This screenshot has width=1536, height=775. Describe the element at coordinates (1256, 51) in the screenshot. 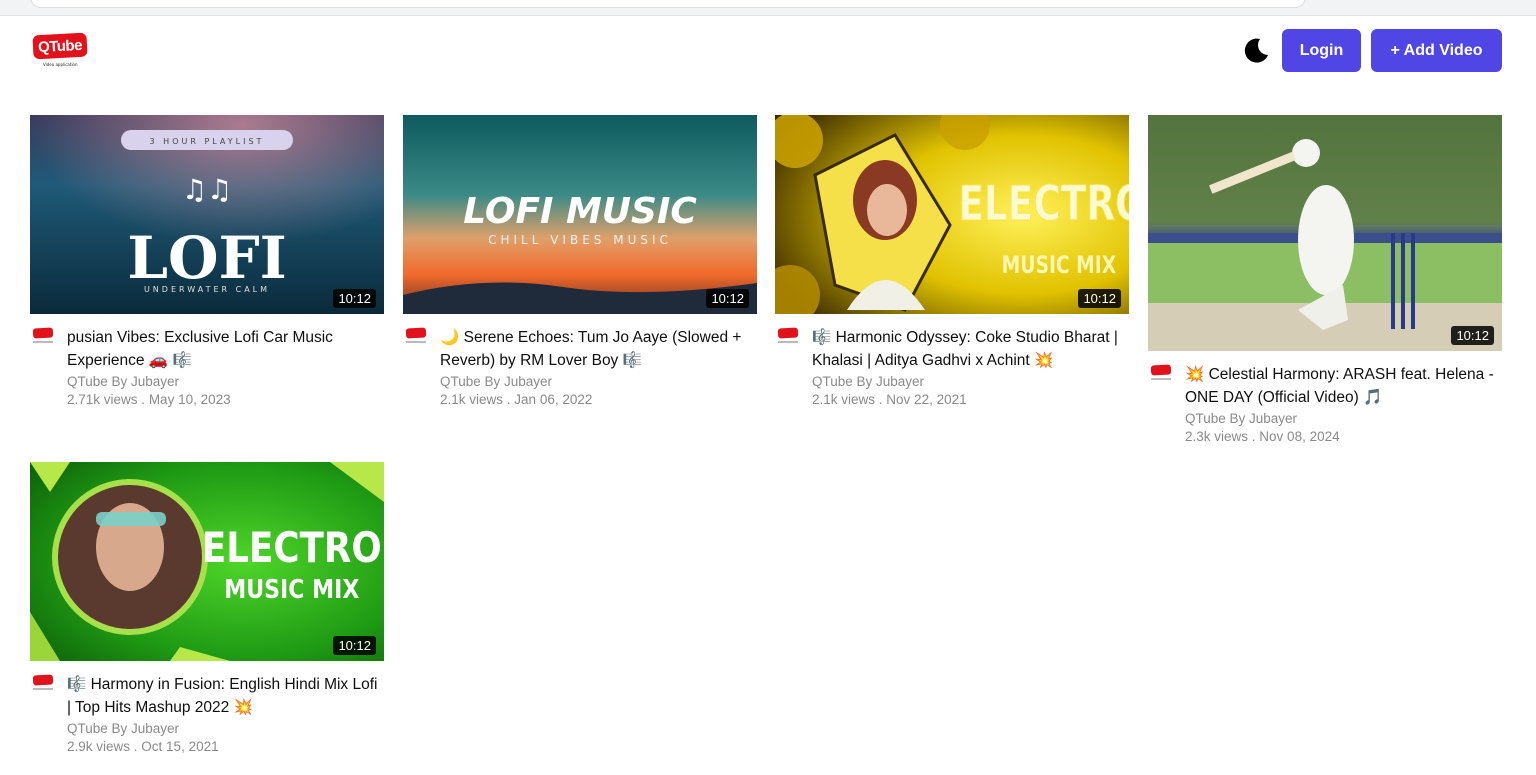

I see `dark-mode-moon-icon` at that location.